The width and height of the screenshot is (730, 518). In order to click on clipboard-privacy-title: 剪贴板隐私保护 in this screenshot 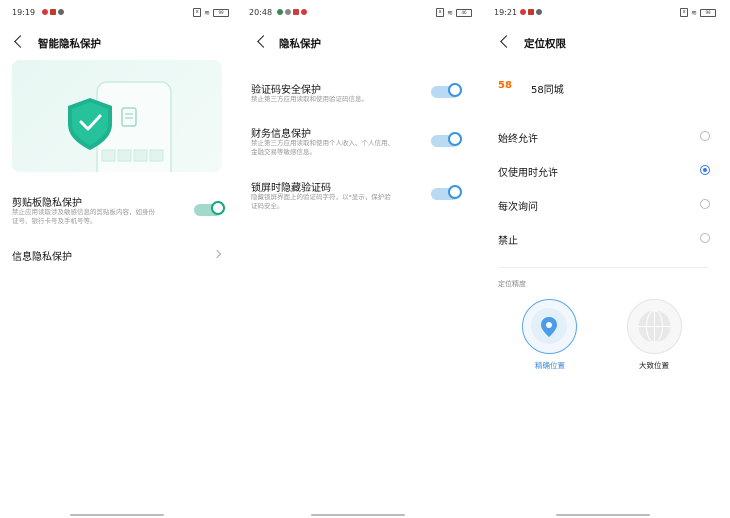, I will do `click(47, 203)`.